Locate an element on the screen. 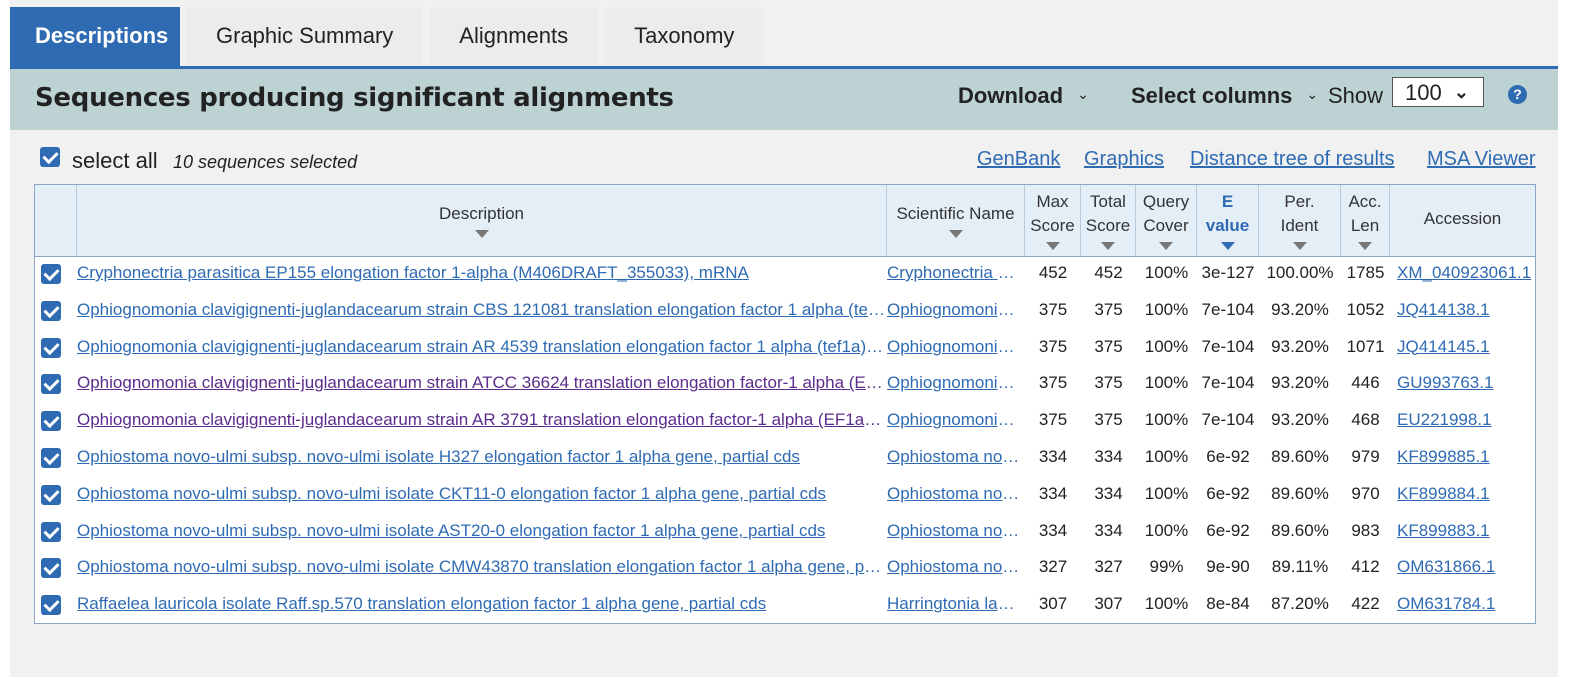  evalue-value: 6e-92 is located at coordinates (1228, 493).